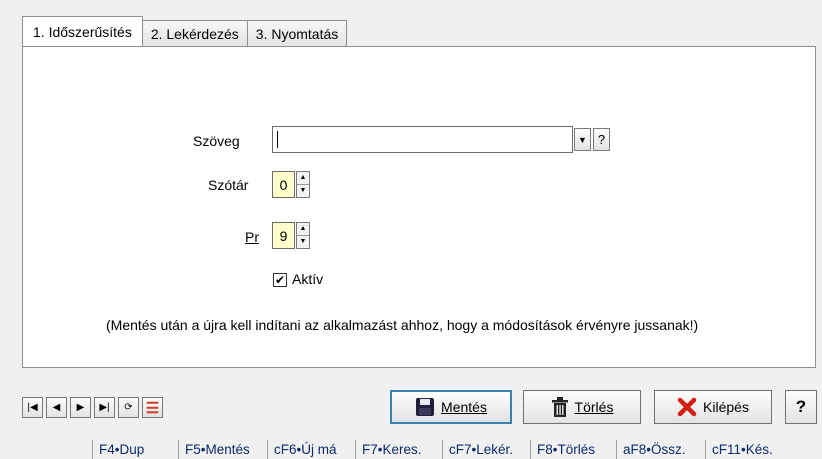 This screenshot has height=459, width=822. What do you see at coordinates (464, 407) in the screenshot?
I see `save-button-label: Mentés` at bounding box center [464, 407].